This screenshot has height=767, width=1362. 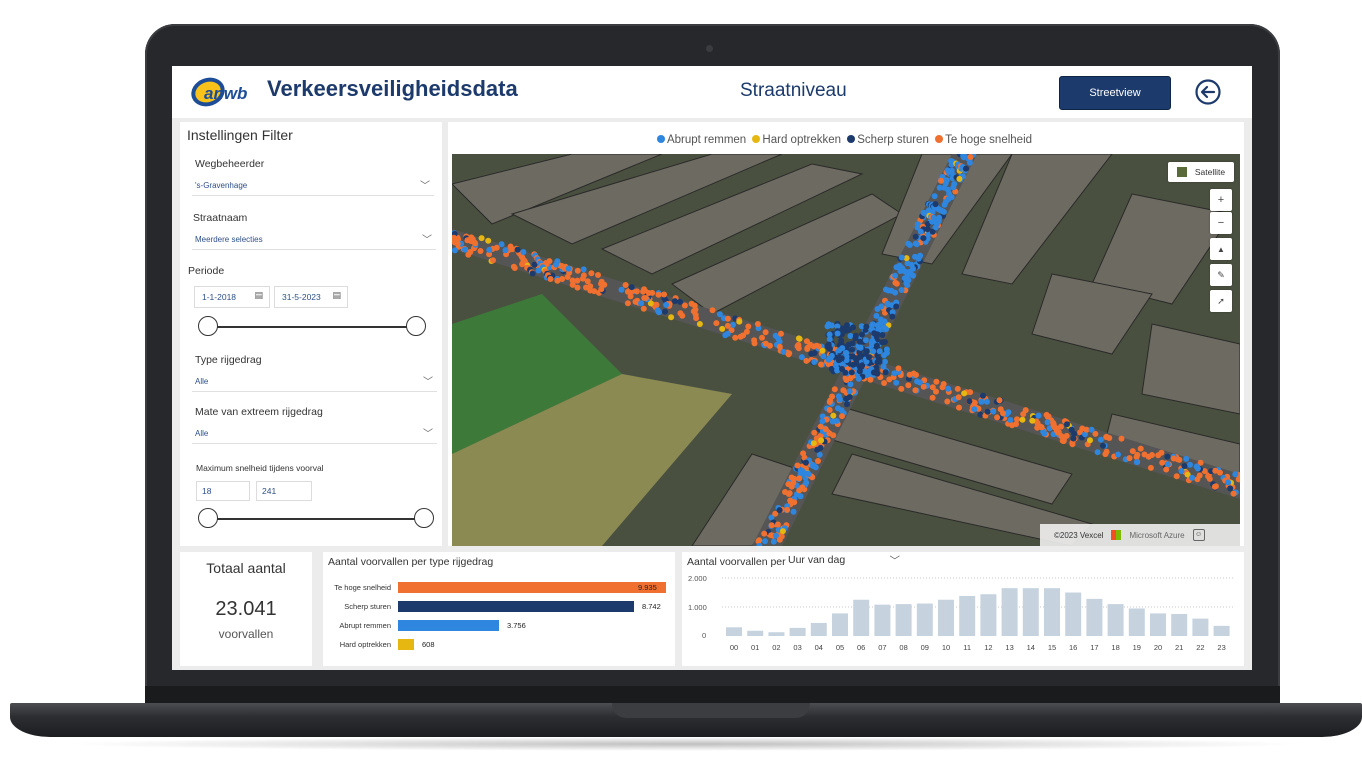 What do you see at coordinates (1221, 200) in the screenshot?
I see `zoom-in-icon: +` at bounding box center [1221, 200].